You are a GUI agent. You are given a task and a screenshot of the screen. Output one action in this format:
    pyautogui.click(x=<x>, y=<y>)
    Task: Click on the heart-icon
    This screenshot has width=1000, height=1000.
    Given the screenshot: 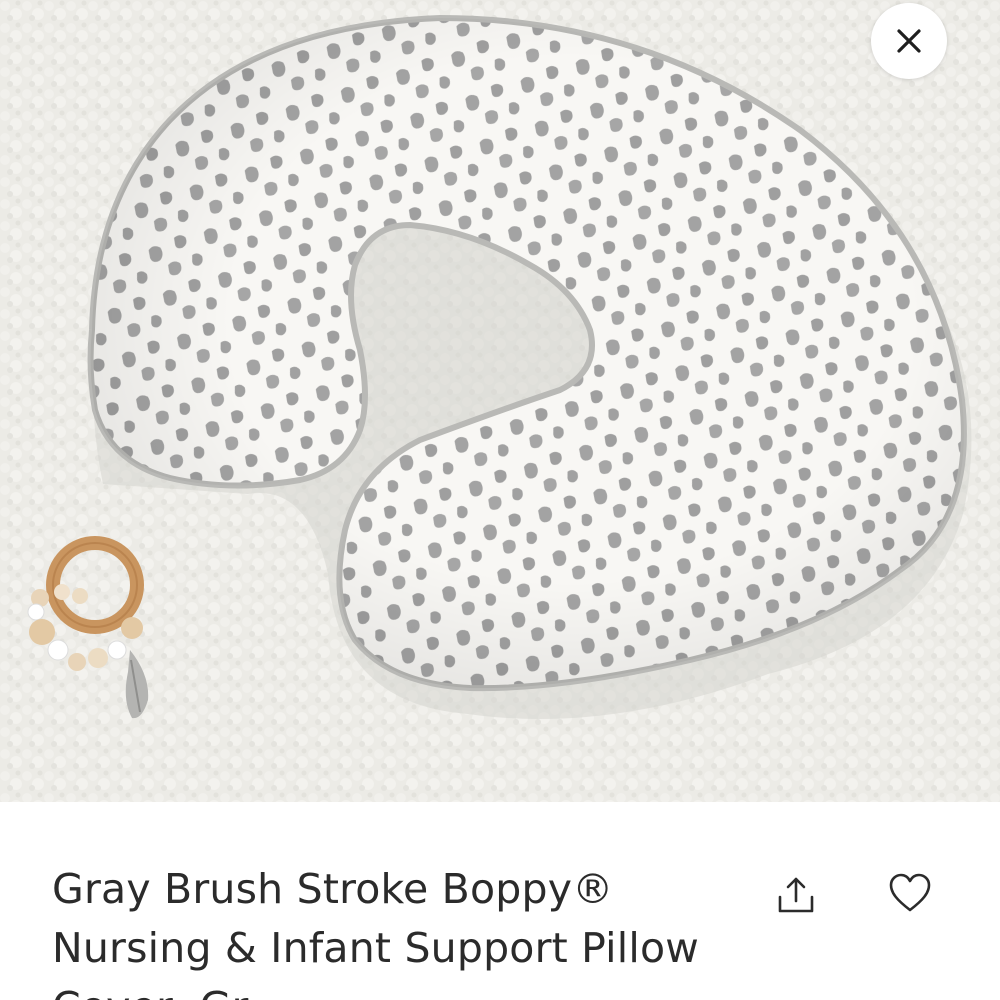 What is the action you would take?
    pyautogui.click(x=910, y=892)
    